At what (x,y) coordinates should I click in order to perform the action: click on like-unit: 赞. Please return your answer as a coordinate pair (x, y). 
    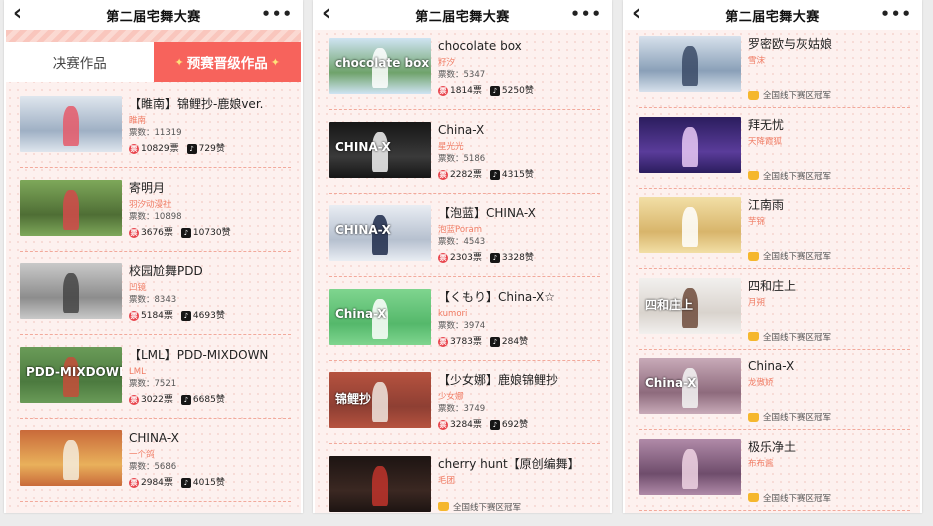
    Looking at the image, I should click on (524, 425).